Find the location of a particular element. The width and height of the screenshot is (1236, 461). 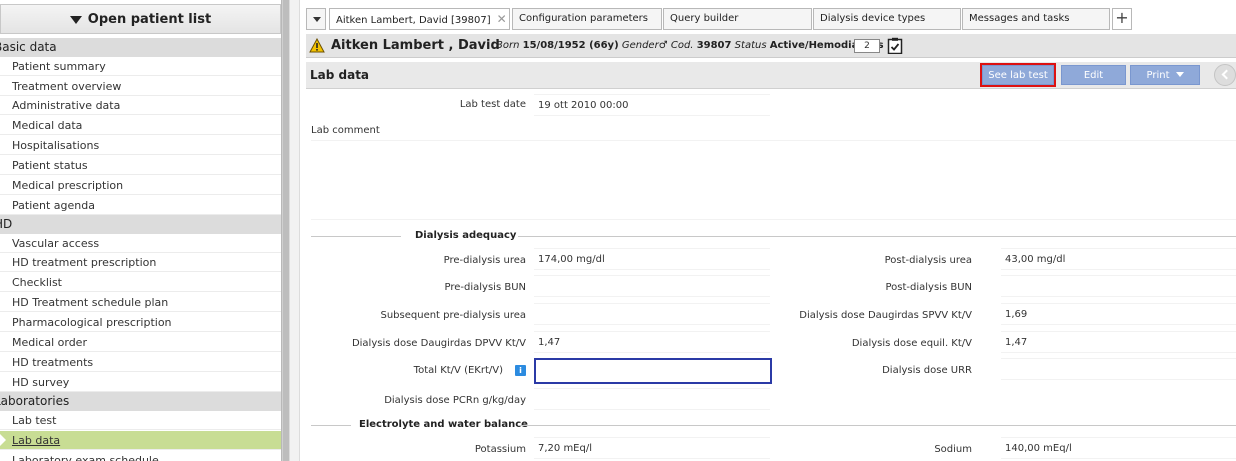

warning-icon is located at coordinates (317, 45).